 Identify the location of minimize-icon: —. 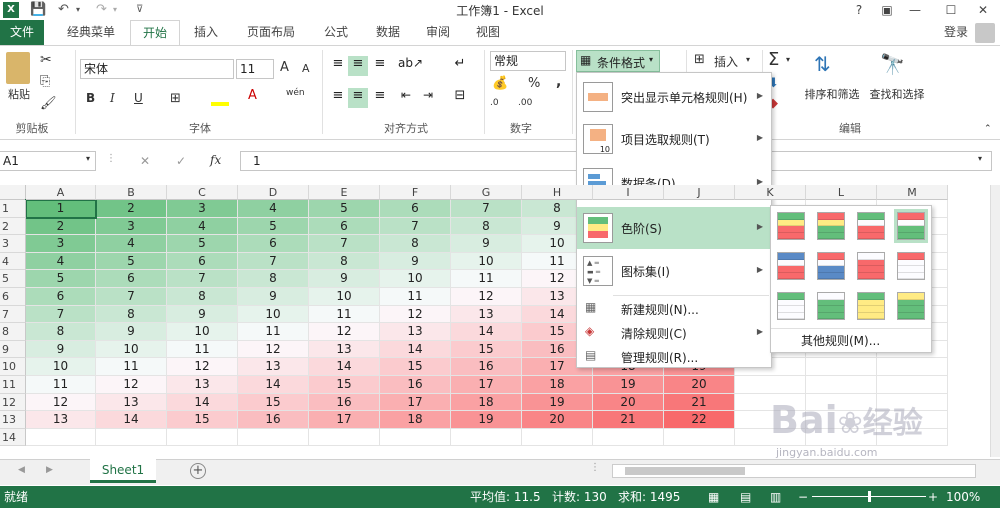
(915, 10).